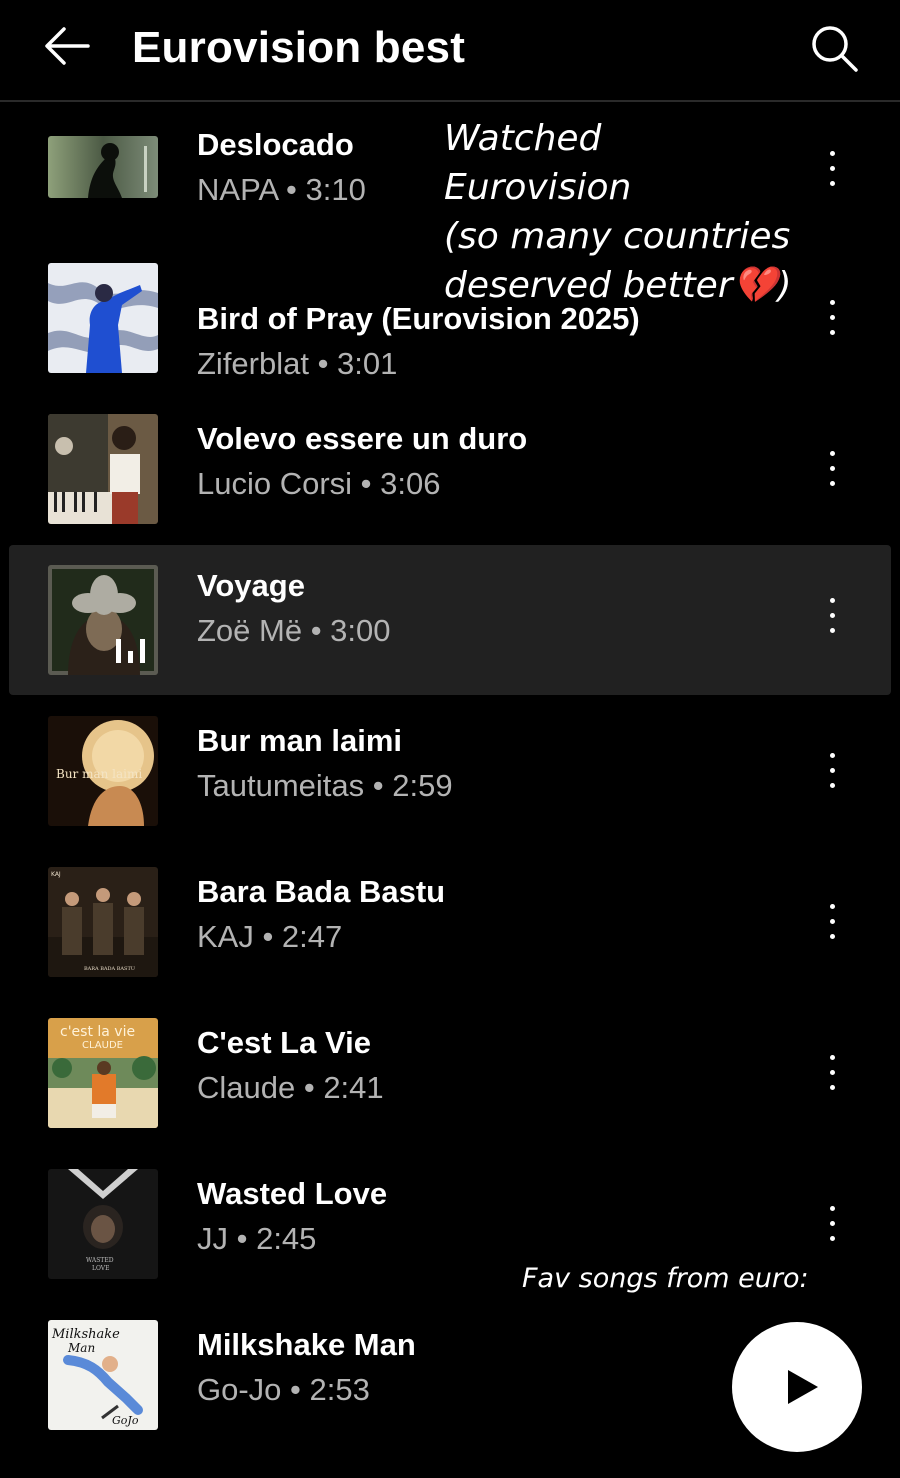 Image resolution: width=900 pixels, height=1478 pixels. I want to click on track-title: Bara Bada Bastu, so click(321, 891).